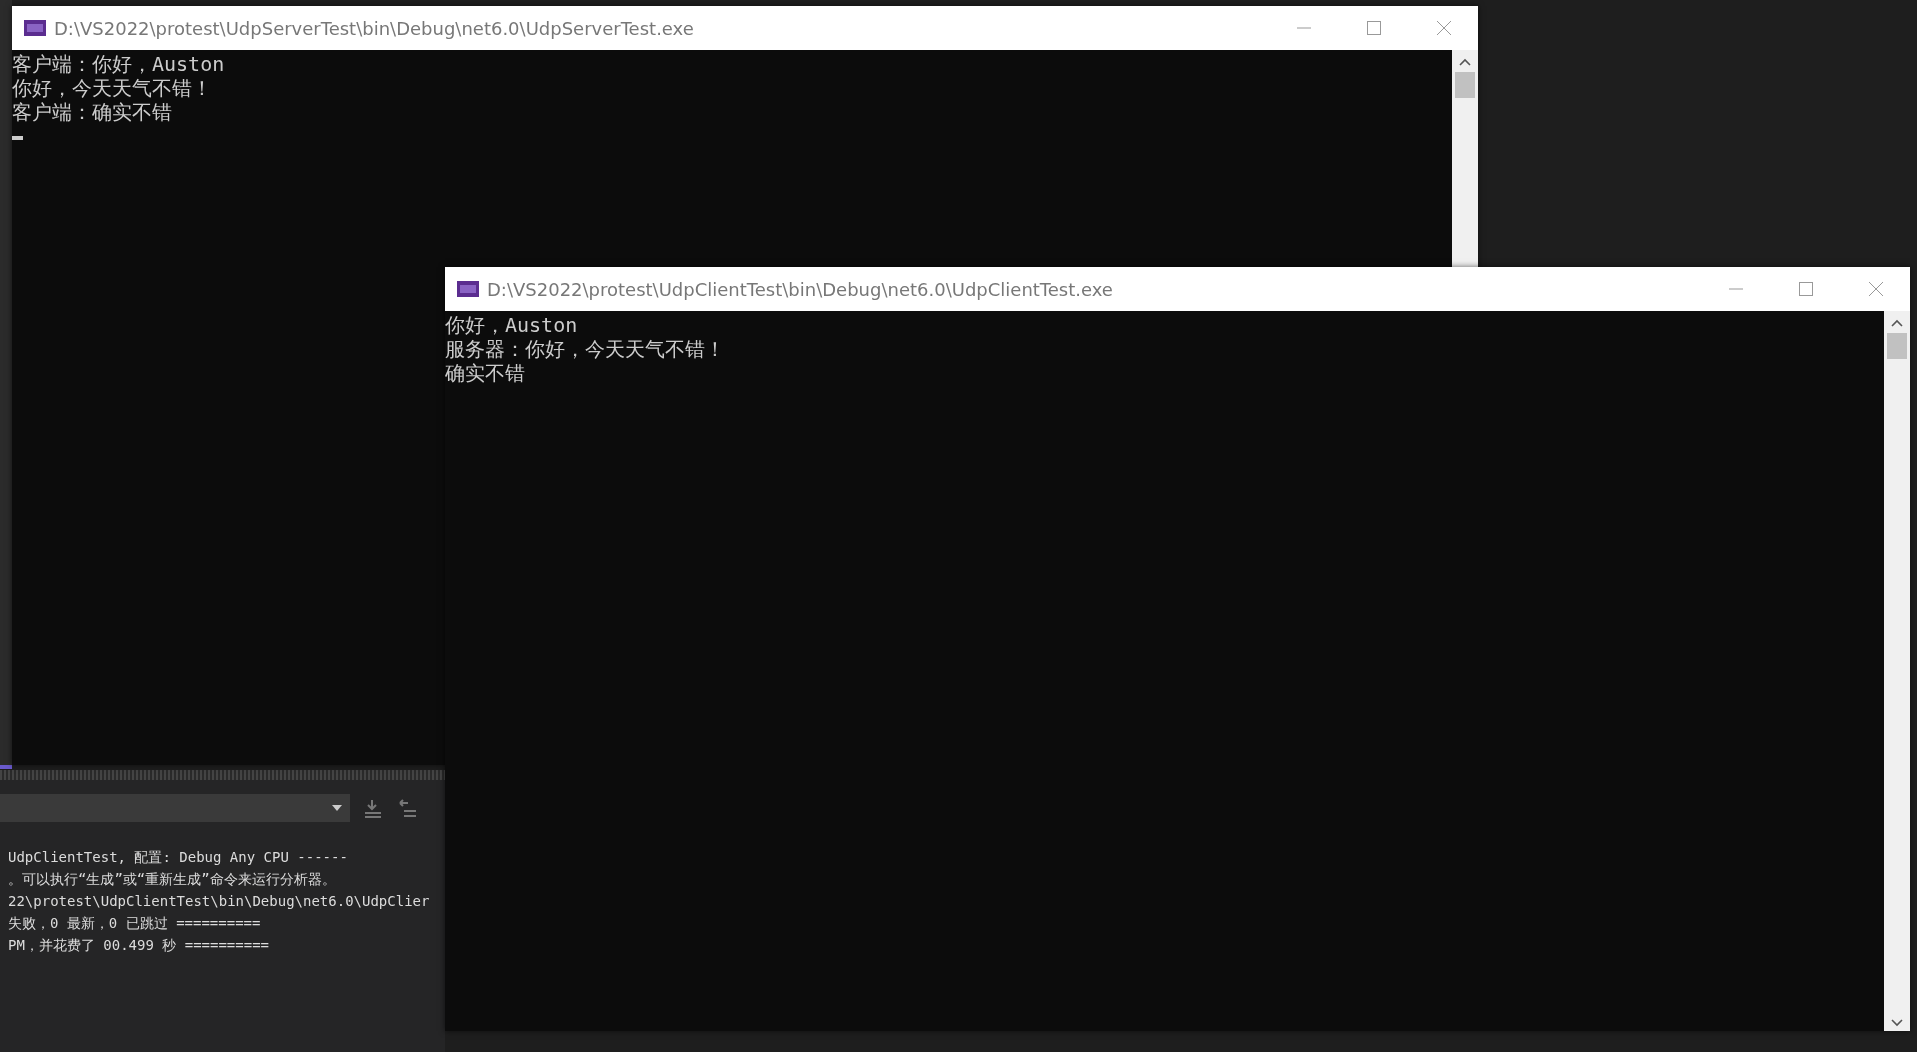 The height and width of the screenshot is (1052, 1917). I want to click on output-line: PM，并花费了 00.499 秒 ==========, so click(139, 945).